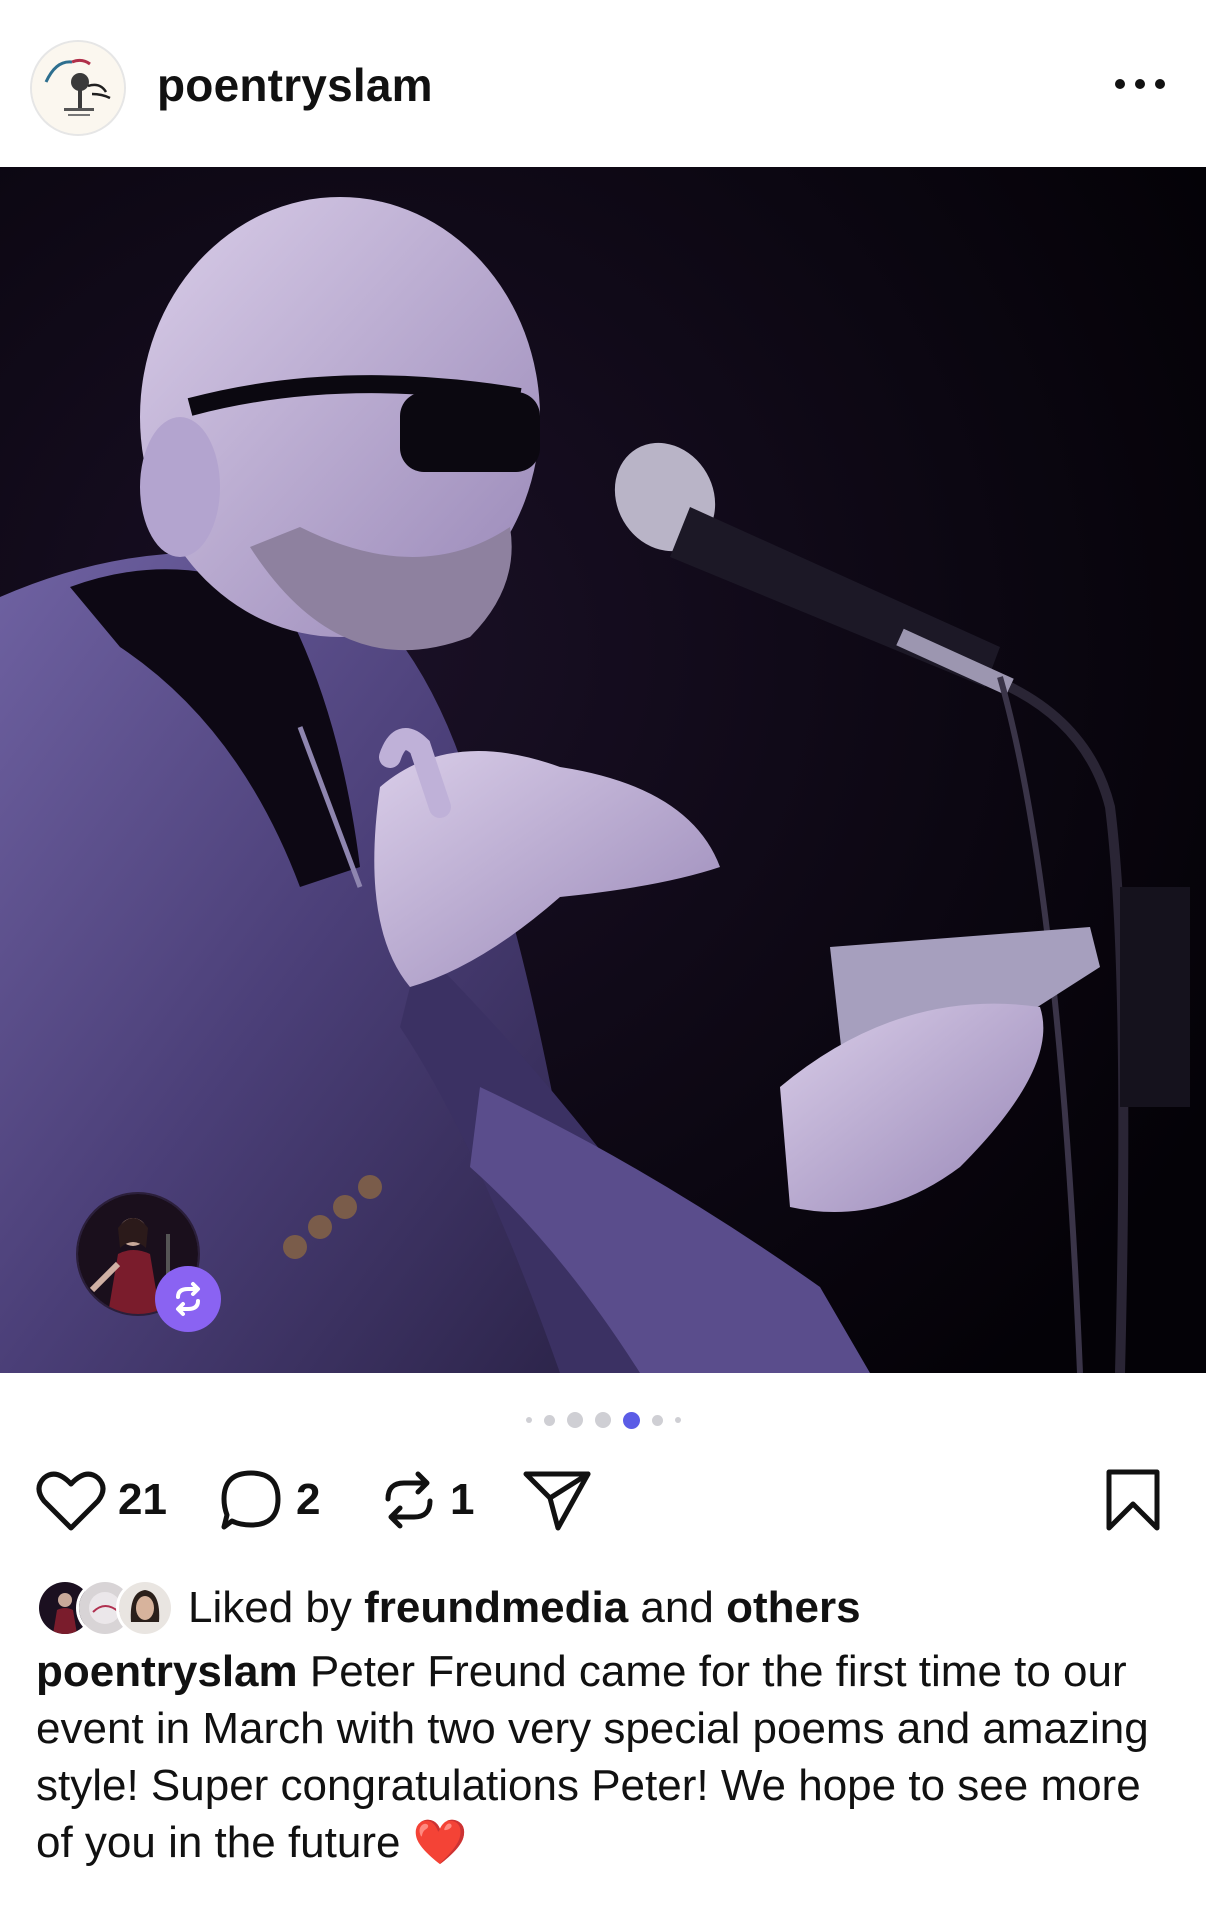  What do you see at coordinates (631, 1420) in the screenshot?
I see `pager-dot-active` at bounding box center [631, 1420].